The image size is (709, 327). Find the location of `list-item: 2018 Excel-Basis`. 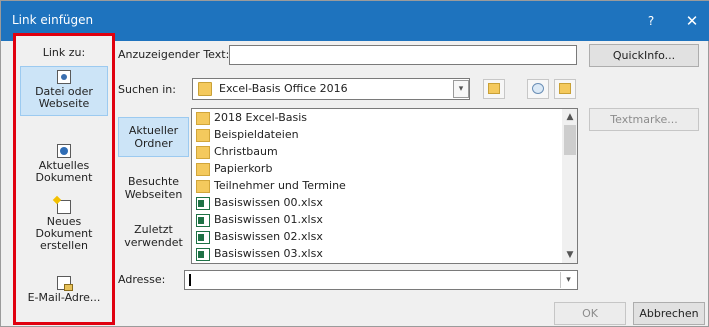

list-item: 2018 Excel-Basis is located at coordinates (377, 118).